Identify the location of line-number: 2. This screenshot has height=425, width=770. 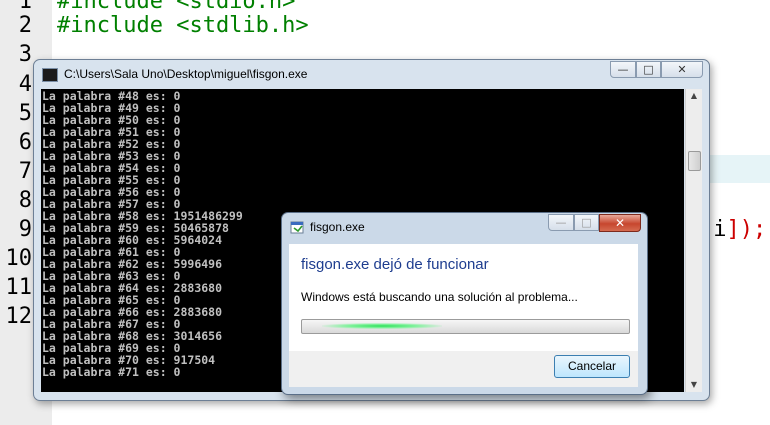
(25, 25).